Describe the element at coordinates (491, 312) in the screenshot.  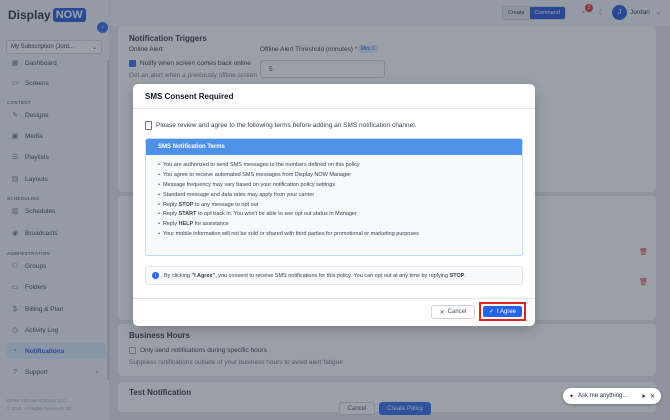
I see `check-icon: ✓` at that location.